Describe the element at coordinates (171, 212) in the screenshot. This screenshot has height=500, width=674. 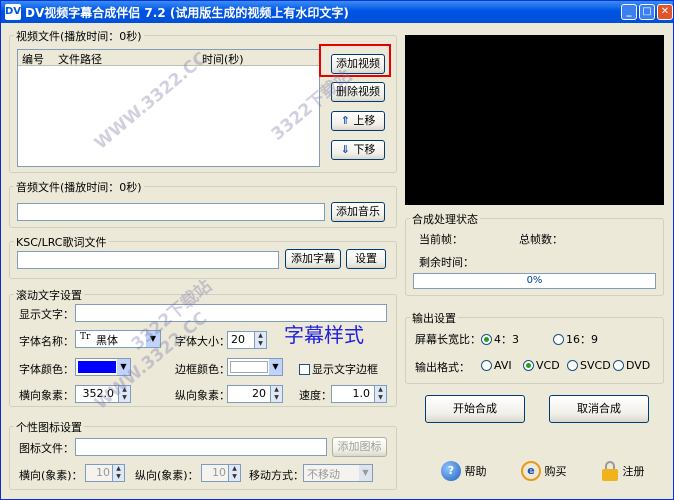
I see `audio-path-field` at that location.